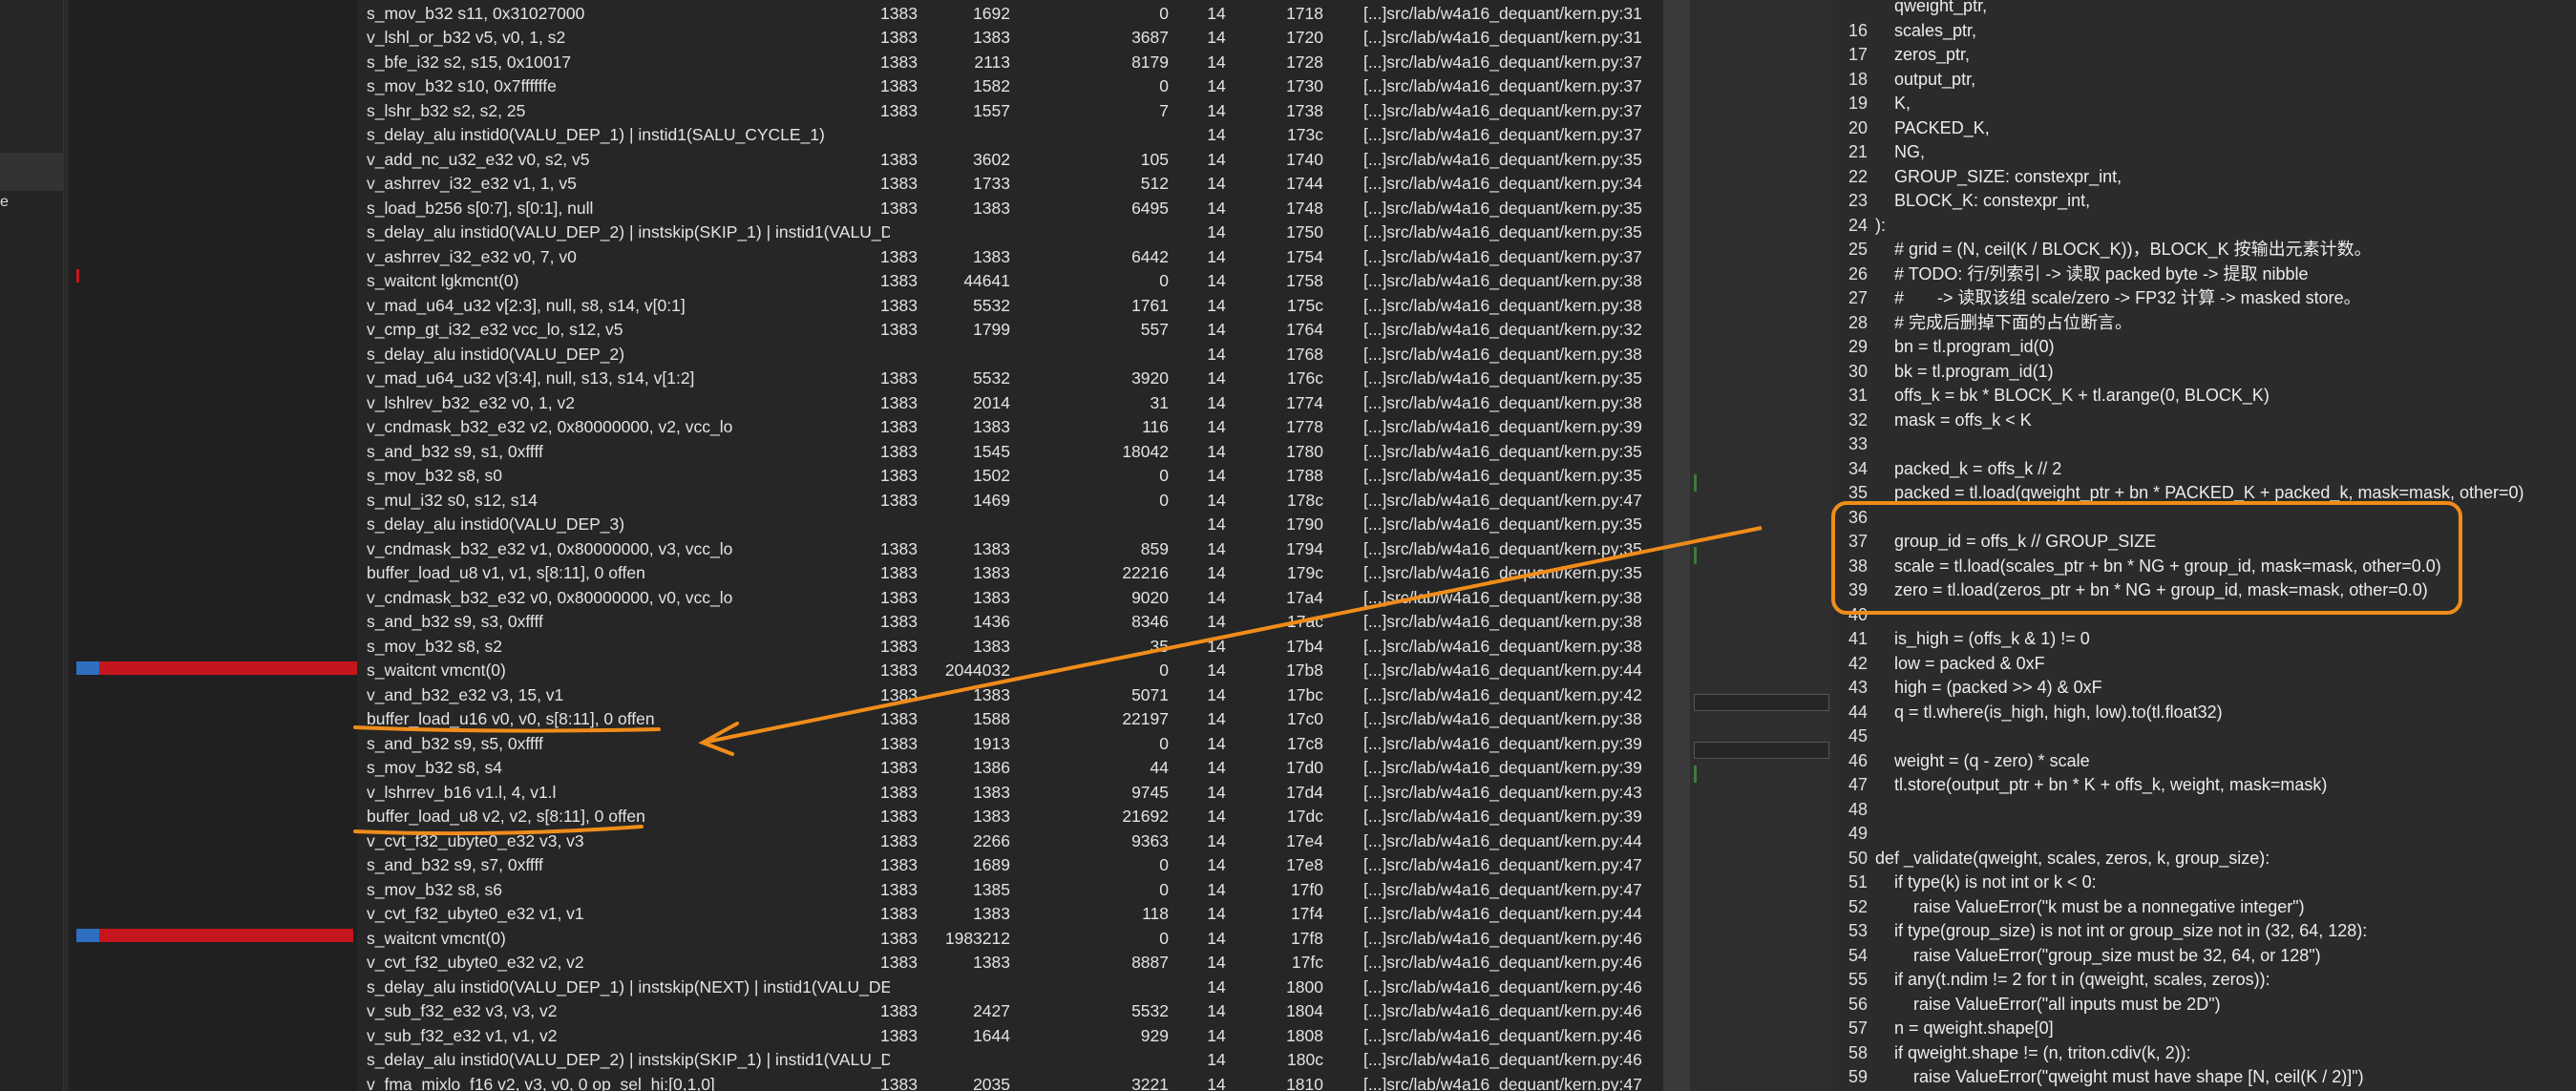 The image size is (2576, 1091). What do you see at coordinates (2204, 128) in the screenshot?
I see `code-line: 20 PACKED_K,` at bounding box center [2204, 128].